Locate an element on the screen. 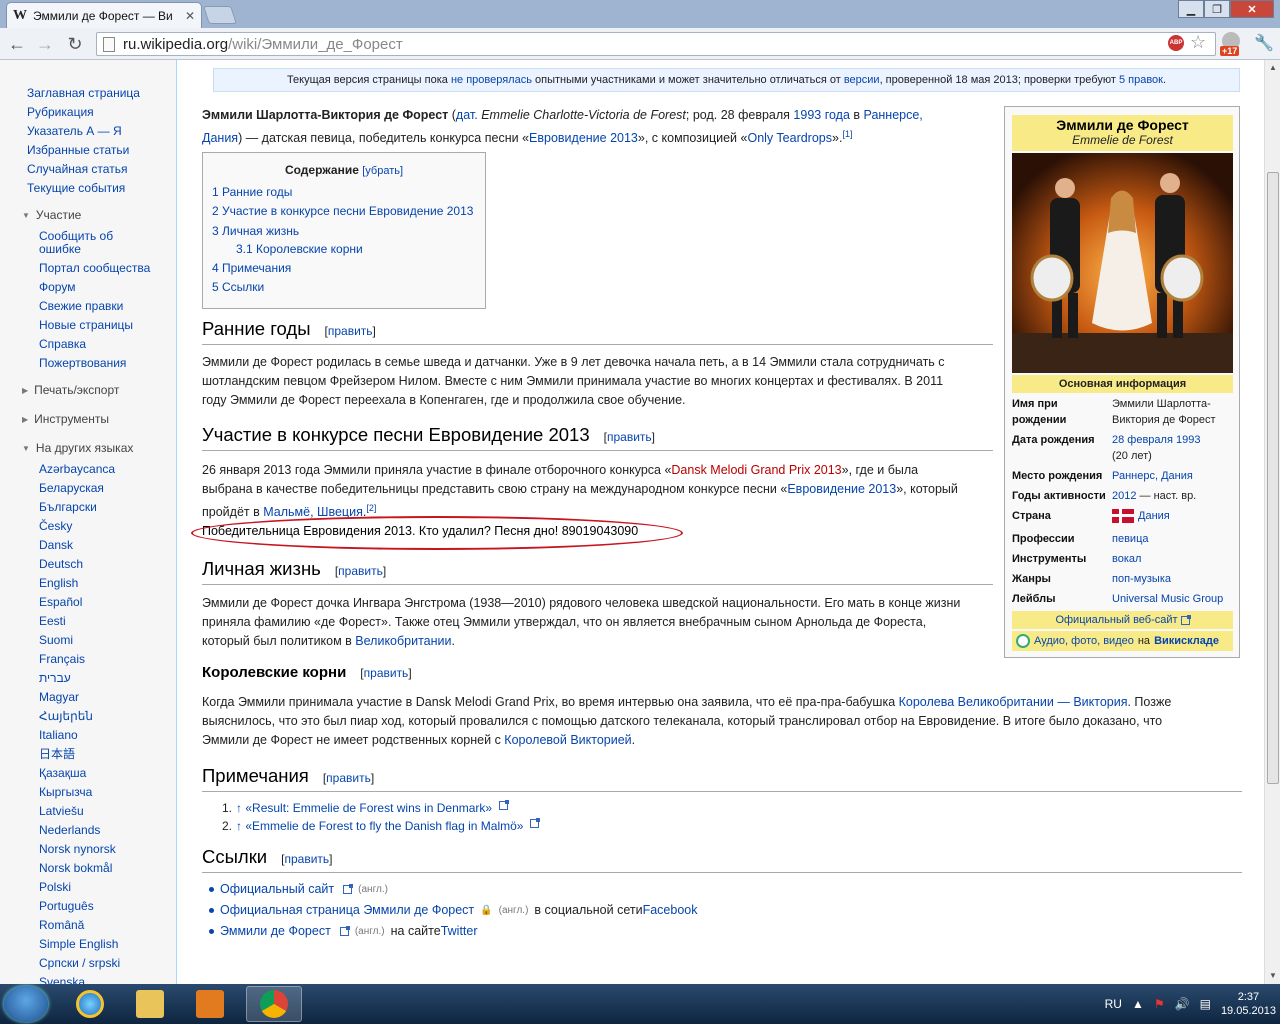 This screenshot has width=1280, height=1024. genre-link: поп-музыка is located at coordinates (1141, 579).